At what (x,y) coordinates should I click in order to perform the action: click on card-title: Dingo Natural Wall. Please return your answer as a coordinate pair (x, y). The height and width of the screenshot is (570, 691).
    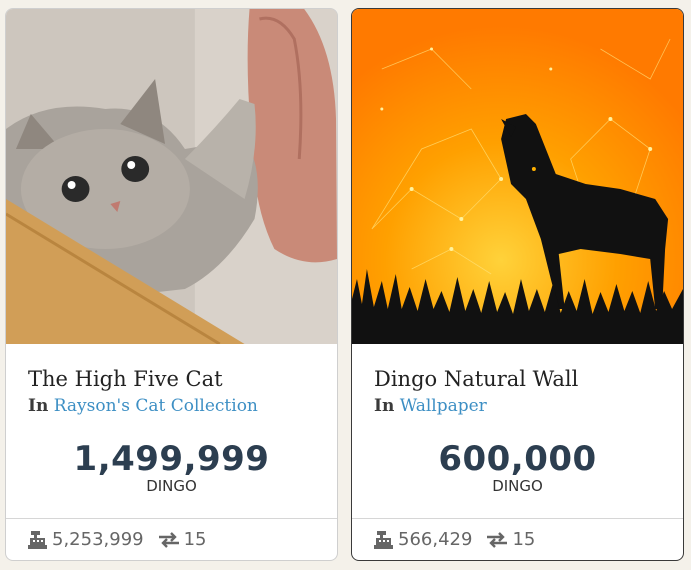
    Looking at the image, I should click on (476, 379).